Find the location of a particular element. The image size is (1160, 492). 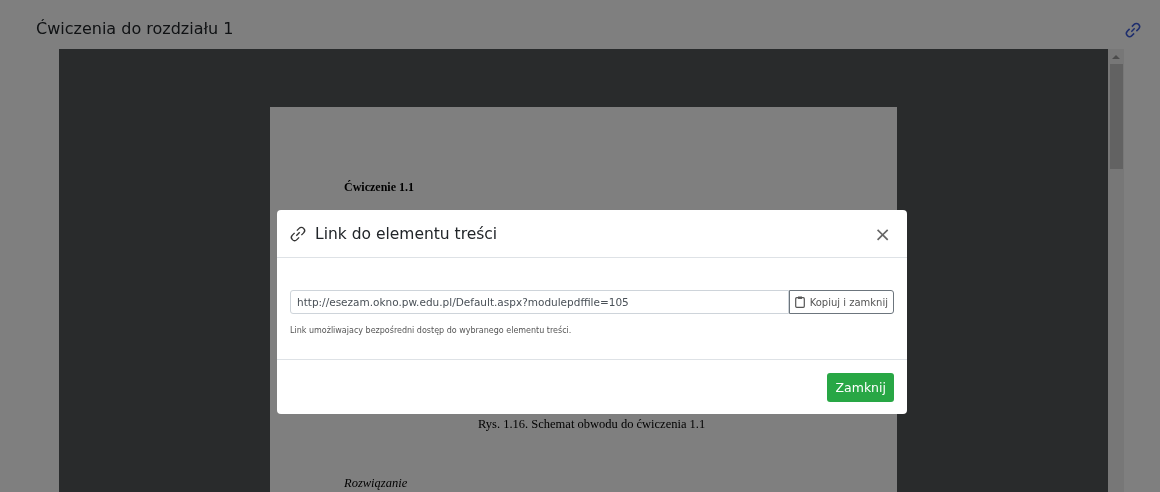

section-heading: Rozwiązanie is located at coordinates (376, 483).